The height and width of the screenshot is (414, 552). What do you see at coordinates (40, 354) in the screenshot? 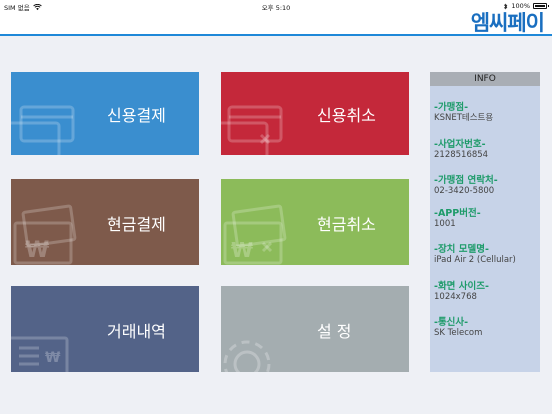
I see `transaction-list-icon: ₩` at bounding box center [40, 354].